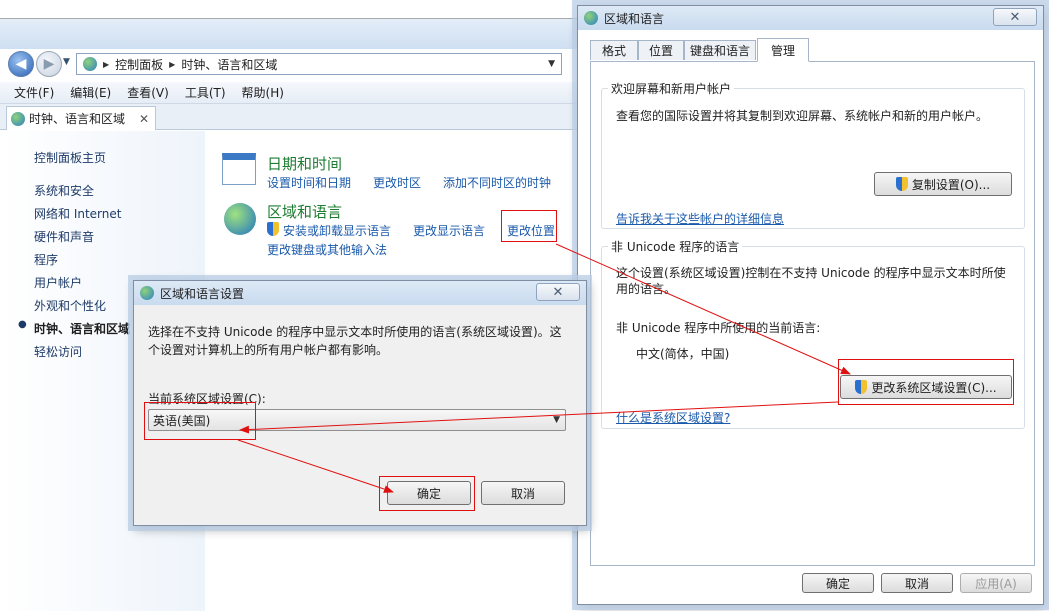 Image resolution: width=1049 pixels, height=611 pixels. Describe the element at coordinates (802, 116) in the screenshot. I see `welcome-description: 查看您的国际设置并将其复制到欢迎屏幕、系统帐户和新的用户帐户。` at that location.